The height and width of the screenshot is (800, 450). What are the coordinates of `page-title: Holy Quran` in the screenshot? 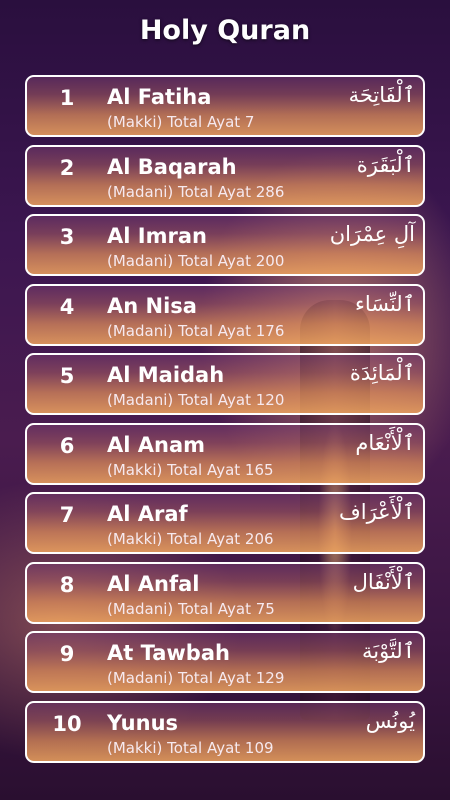 It's located at (225, 30).